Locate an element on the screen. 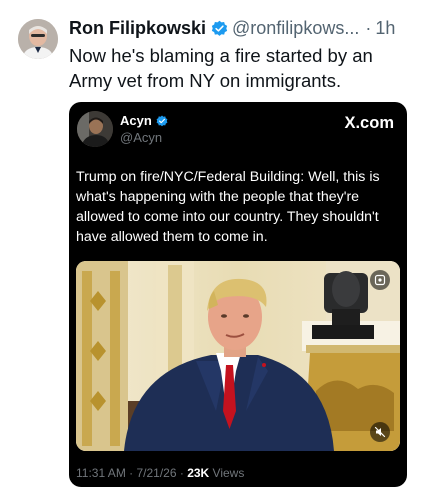 The image size is (421, 500). post-header: Ron Filipkowski @ronfilipkows... · 1h is located at coordinates (240, 28).